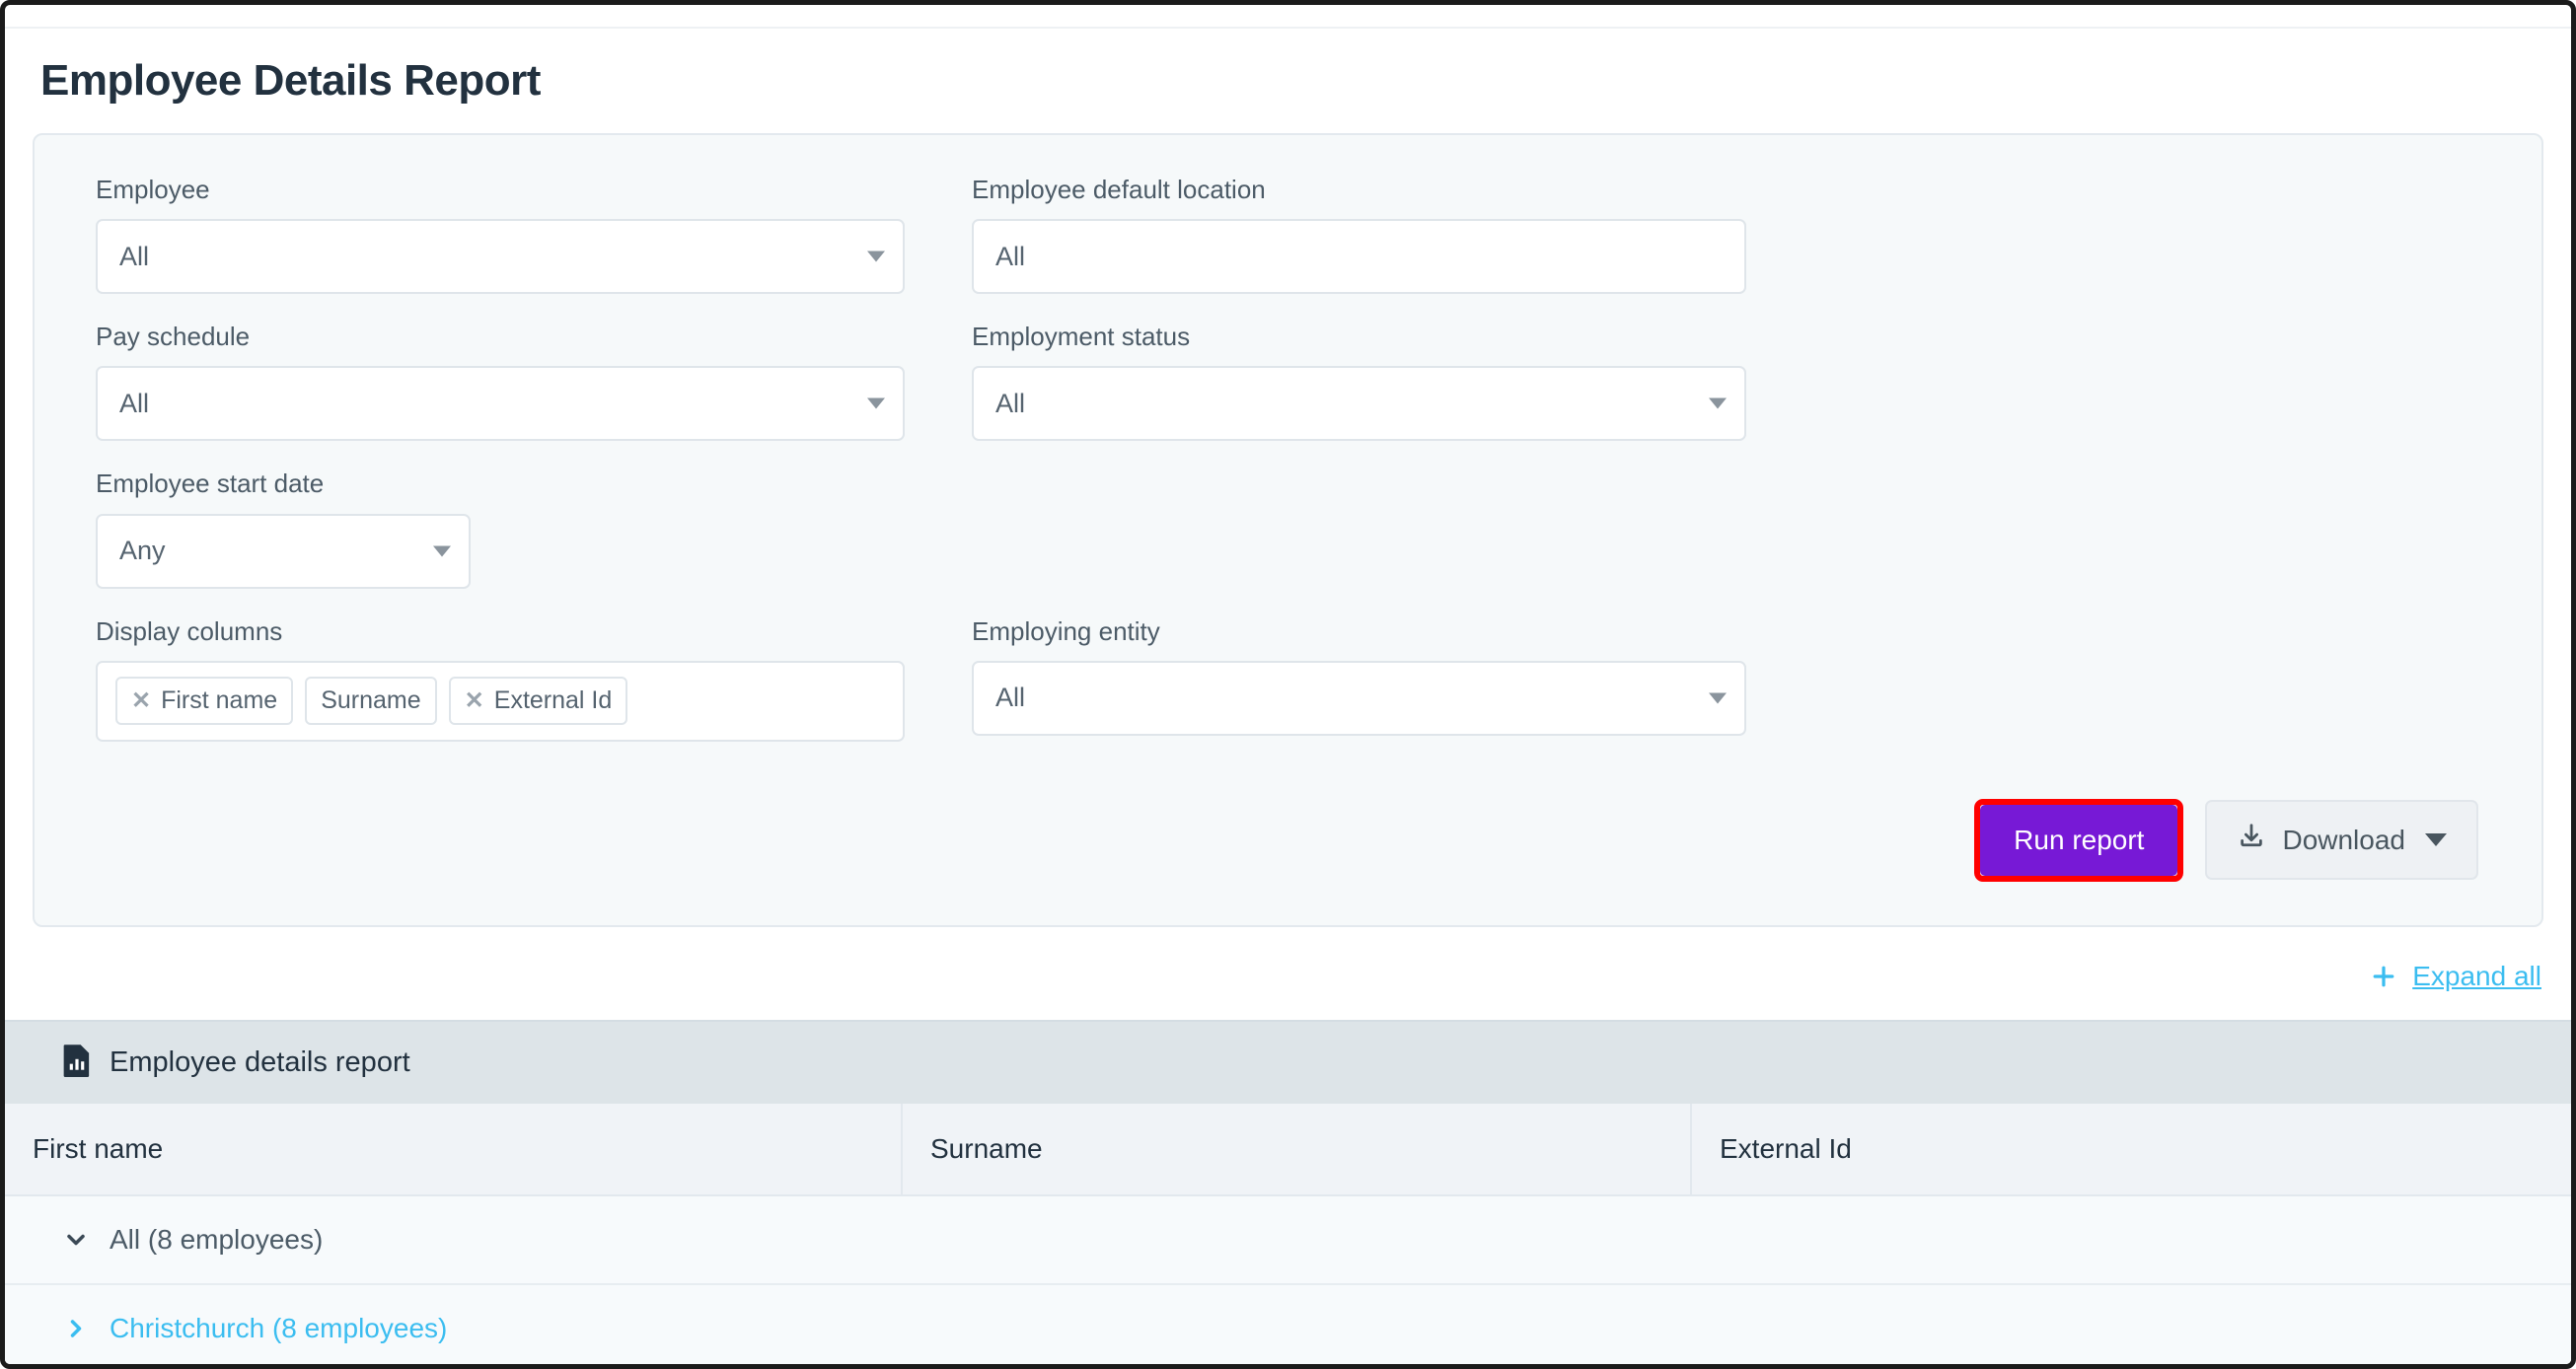 Image resolution: width=2576 pixels, height=1369 pixels. Describe the element at coordinates (260, 1061) in the screenshot. I see `report-title: Employee details report` at that location.